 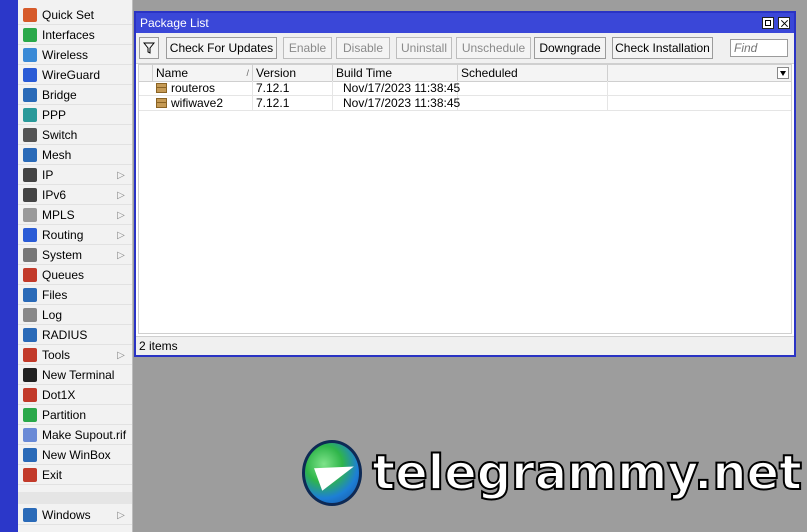 I want to click on cell-version: 7.12.1, so click(x=293, y=103).